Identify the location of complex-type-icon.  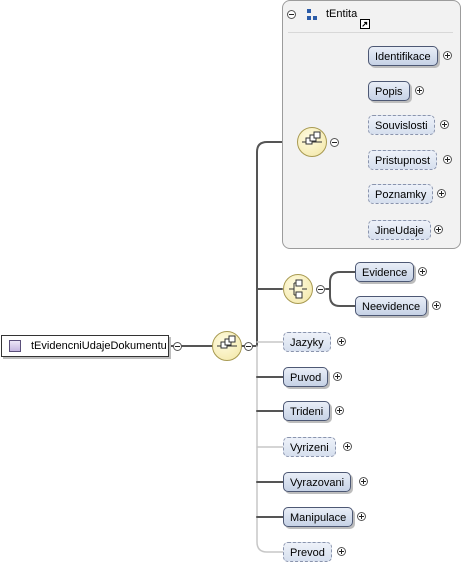
(312, 14).